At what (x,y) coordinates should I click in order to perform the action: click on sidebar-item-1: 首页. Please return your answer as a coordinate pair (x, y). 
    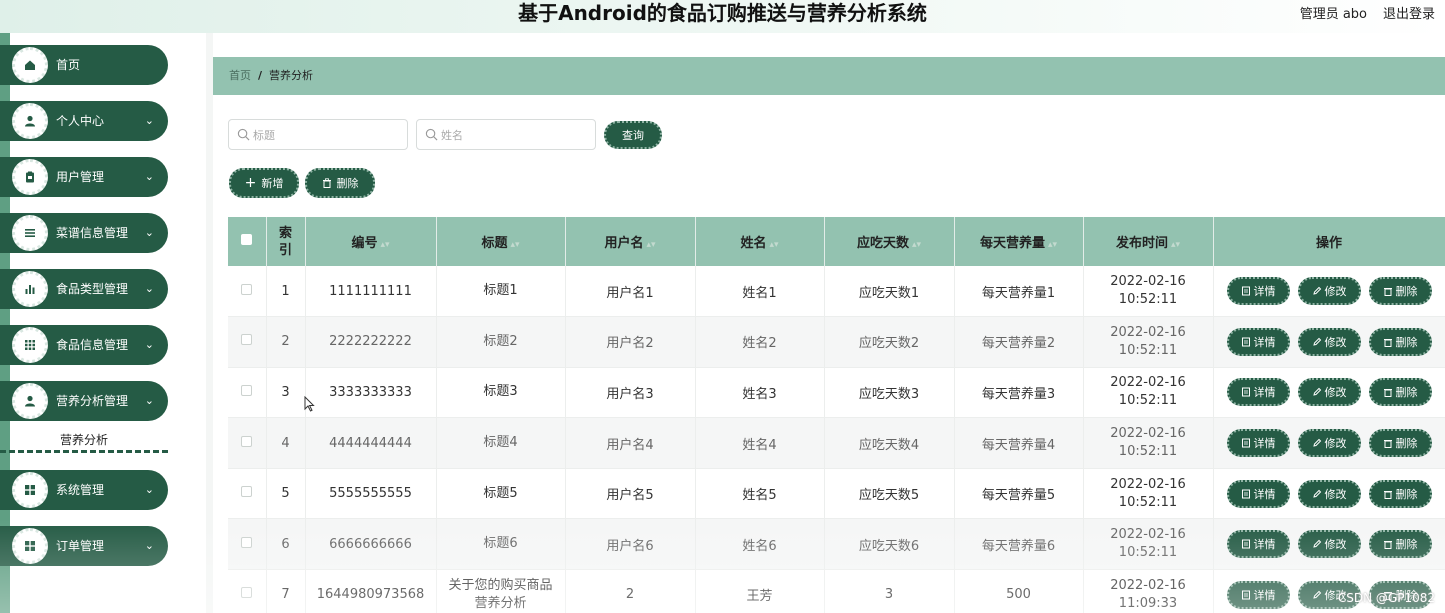
    Looking at the image, I should click on (84, 65).